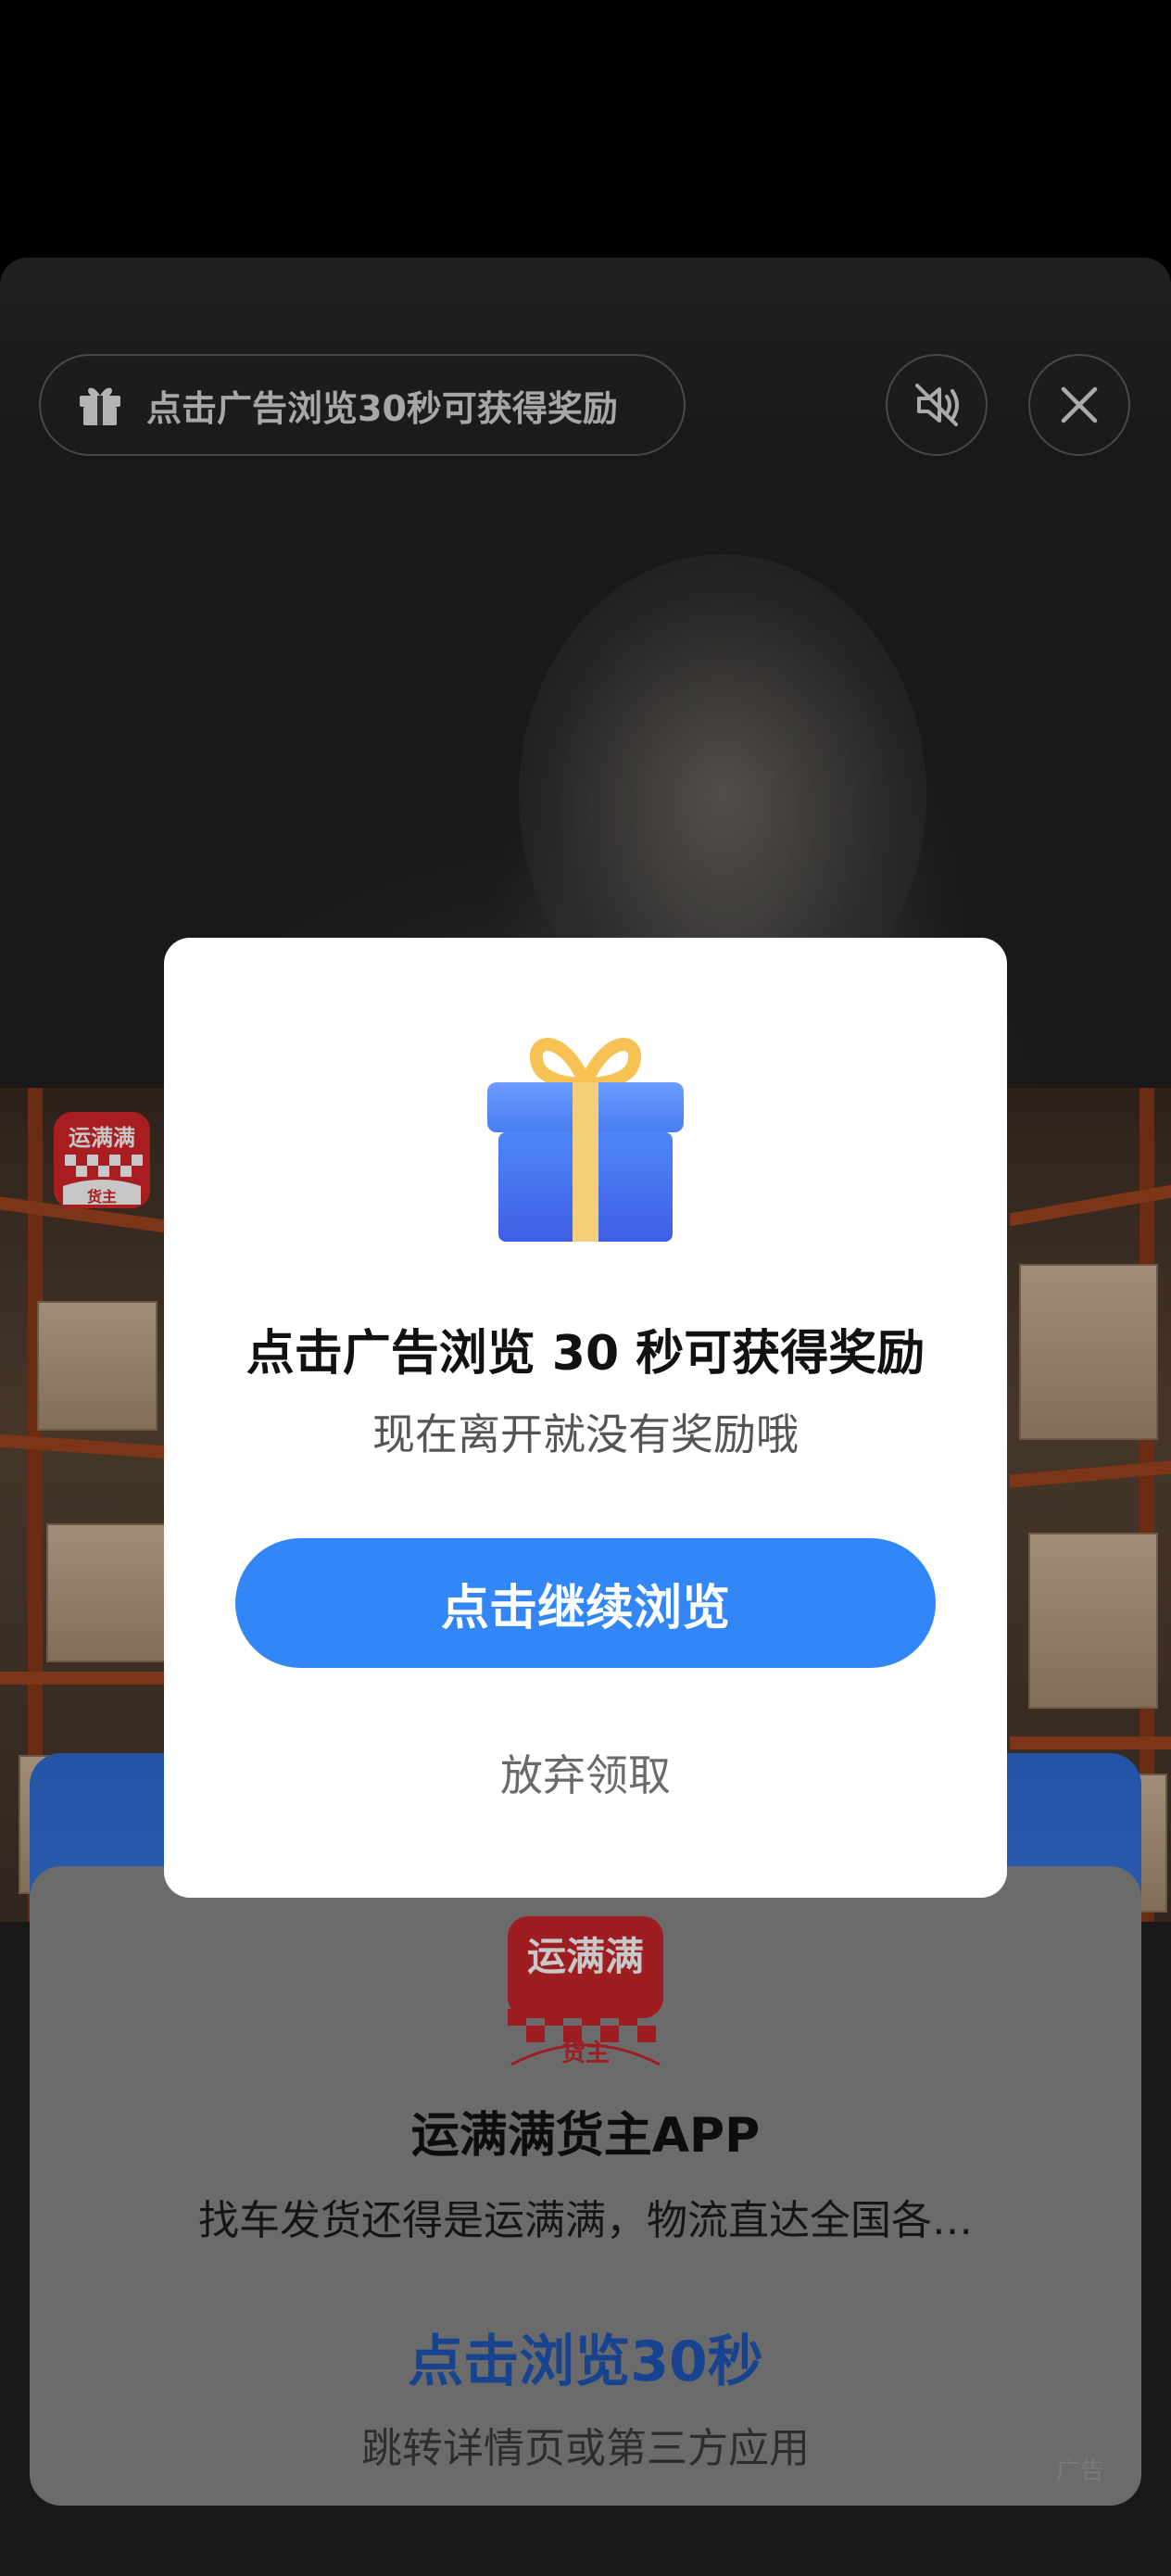 The image size is (1171, 2576). What do you see at coordinates (585, 1434) in the screenshot?
I see `dialog-subtitle: 现在离开就没有奖励哦` at bounding box center [585, 1434].